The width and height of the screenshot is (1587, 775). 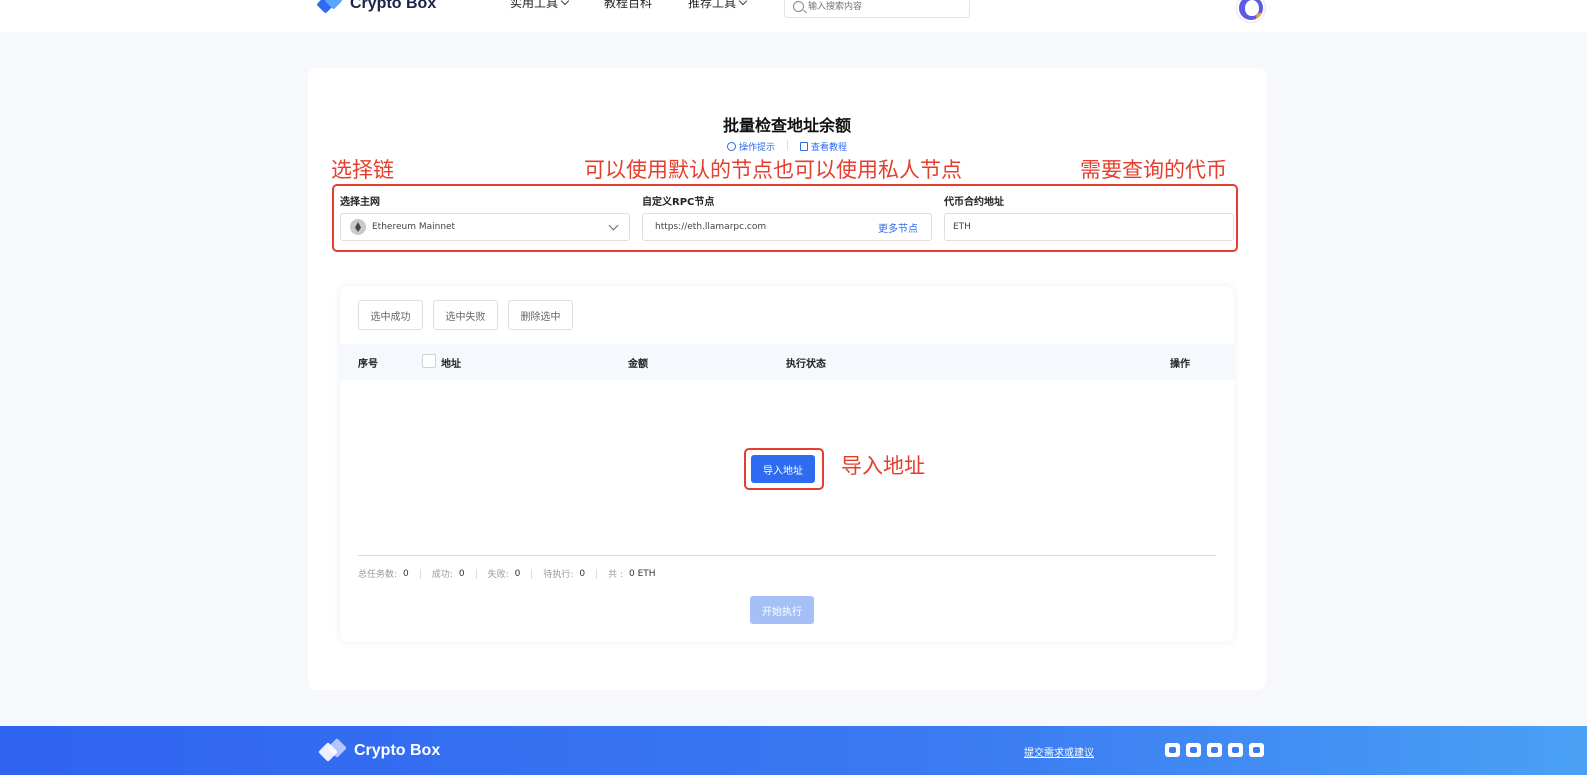 I want to click on rpc-label: 自定义RPC节点, so click(x=678, y=202).